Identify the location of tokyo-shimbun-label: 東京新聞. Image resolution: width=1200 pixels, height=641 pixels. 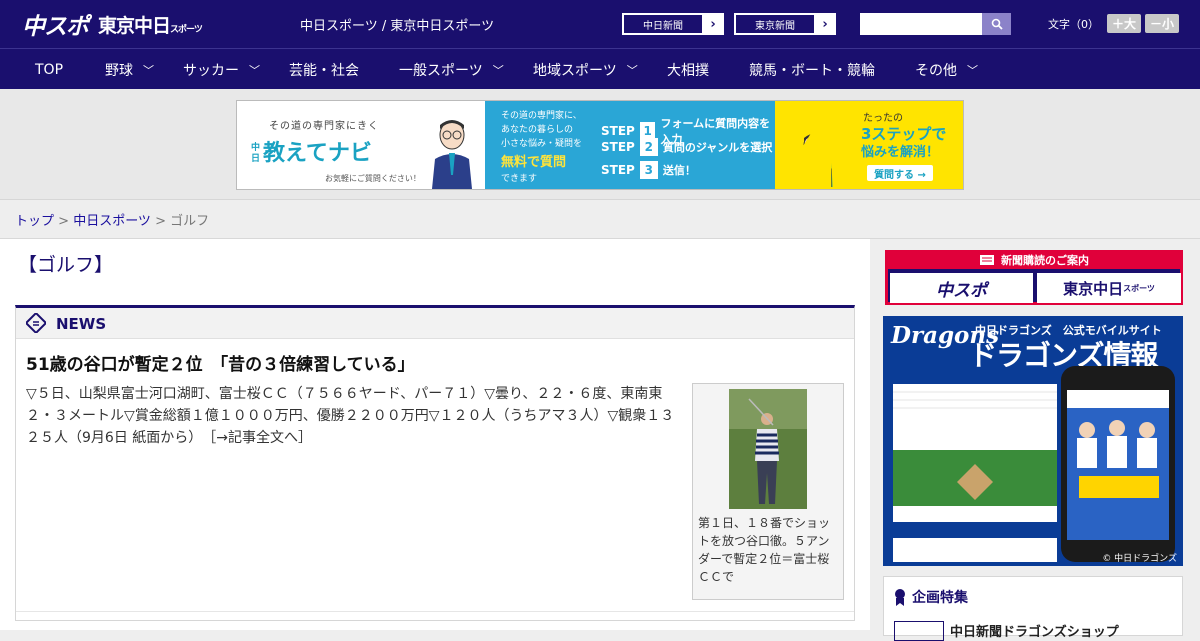
(775, 24).